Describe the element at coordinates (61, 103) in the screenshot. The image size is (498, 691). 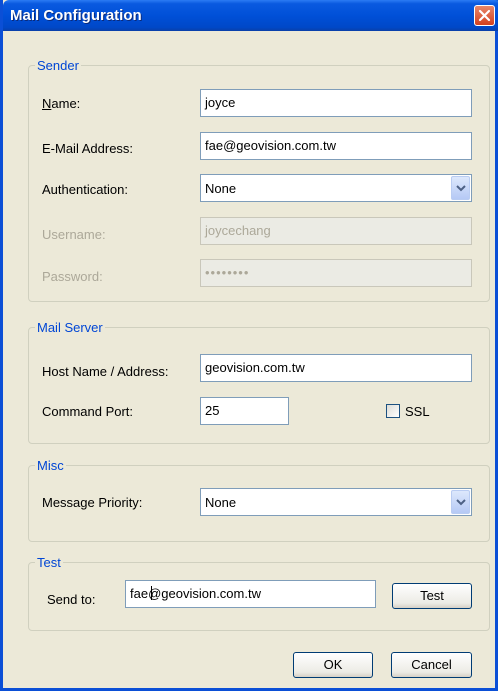
I see `name-label: Name:` at that location.